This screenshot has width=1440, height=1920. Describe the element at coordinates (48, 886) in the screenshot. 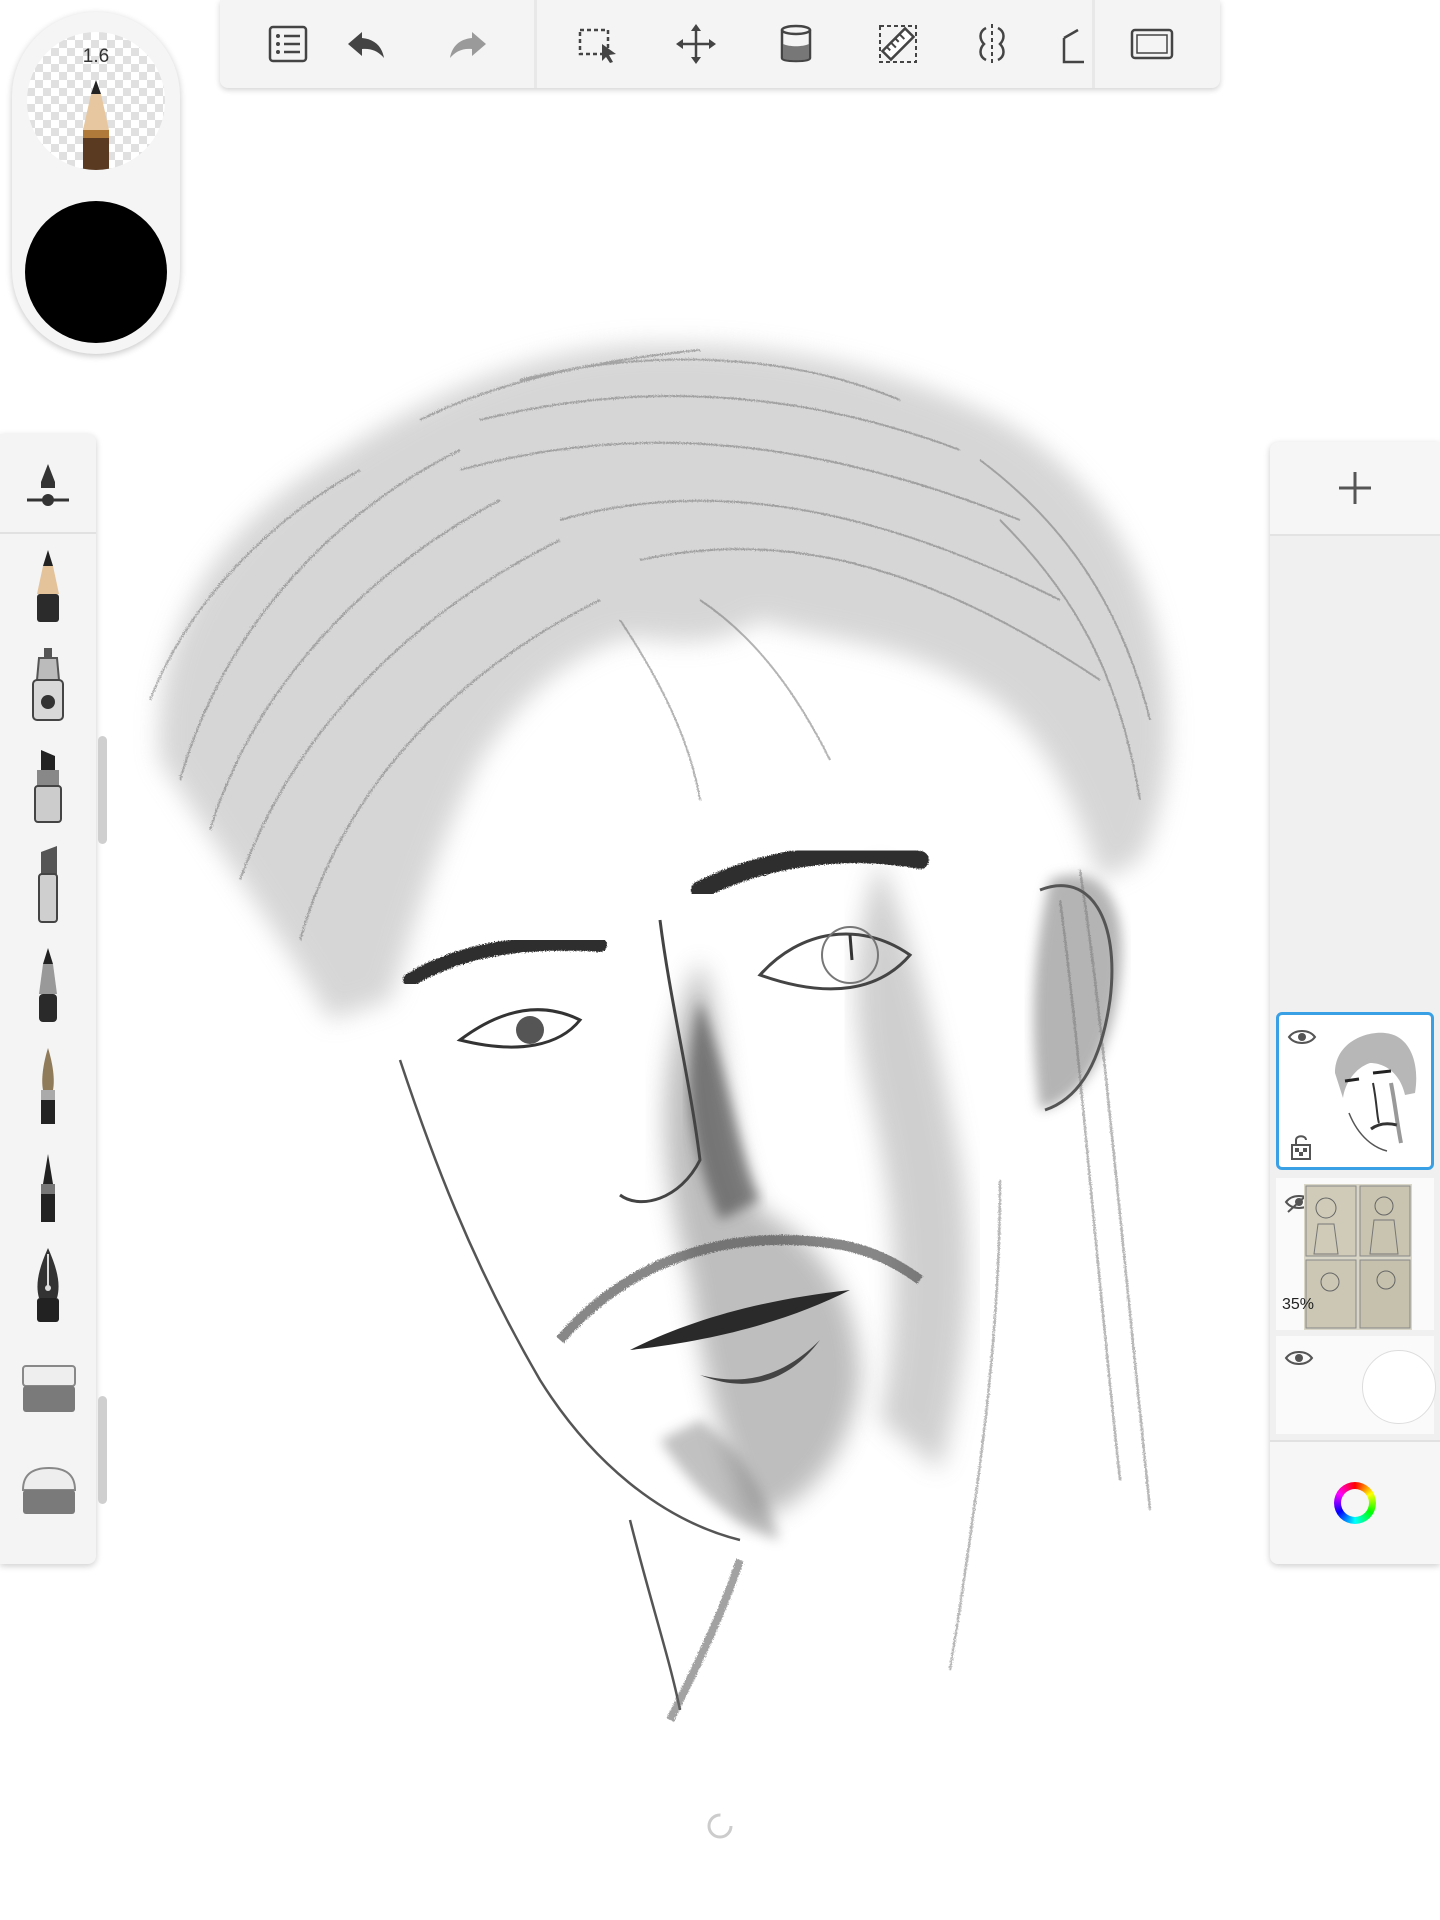

I see `chisel-marker-icon` at that location.